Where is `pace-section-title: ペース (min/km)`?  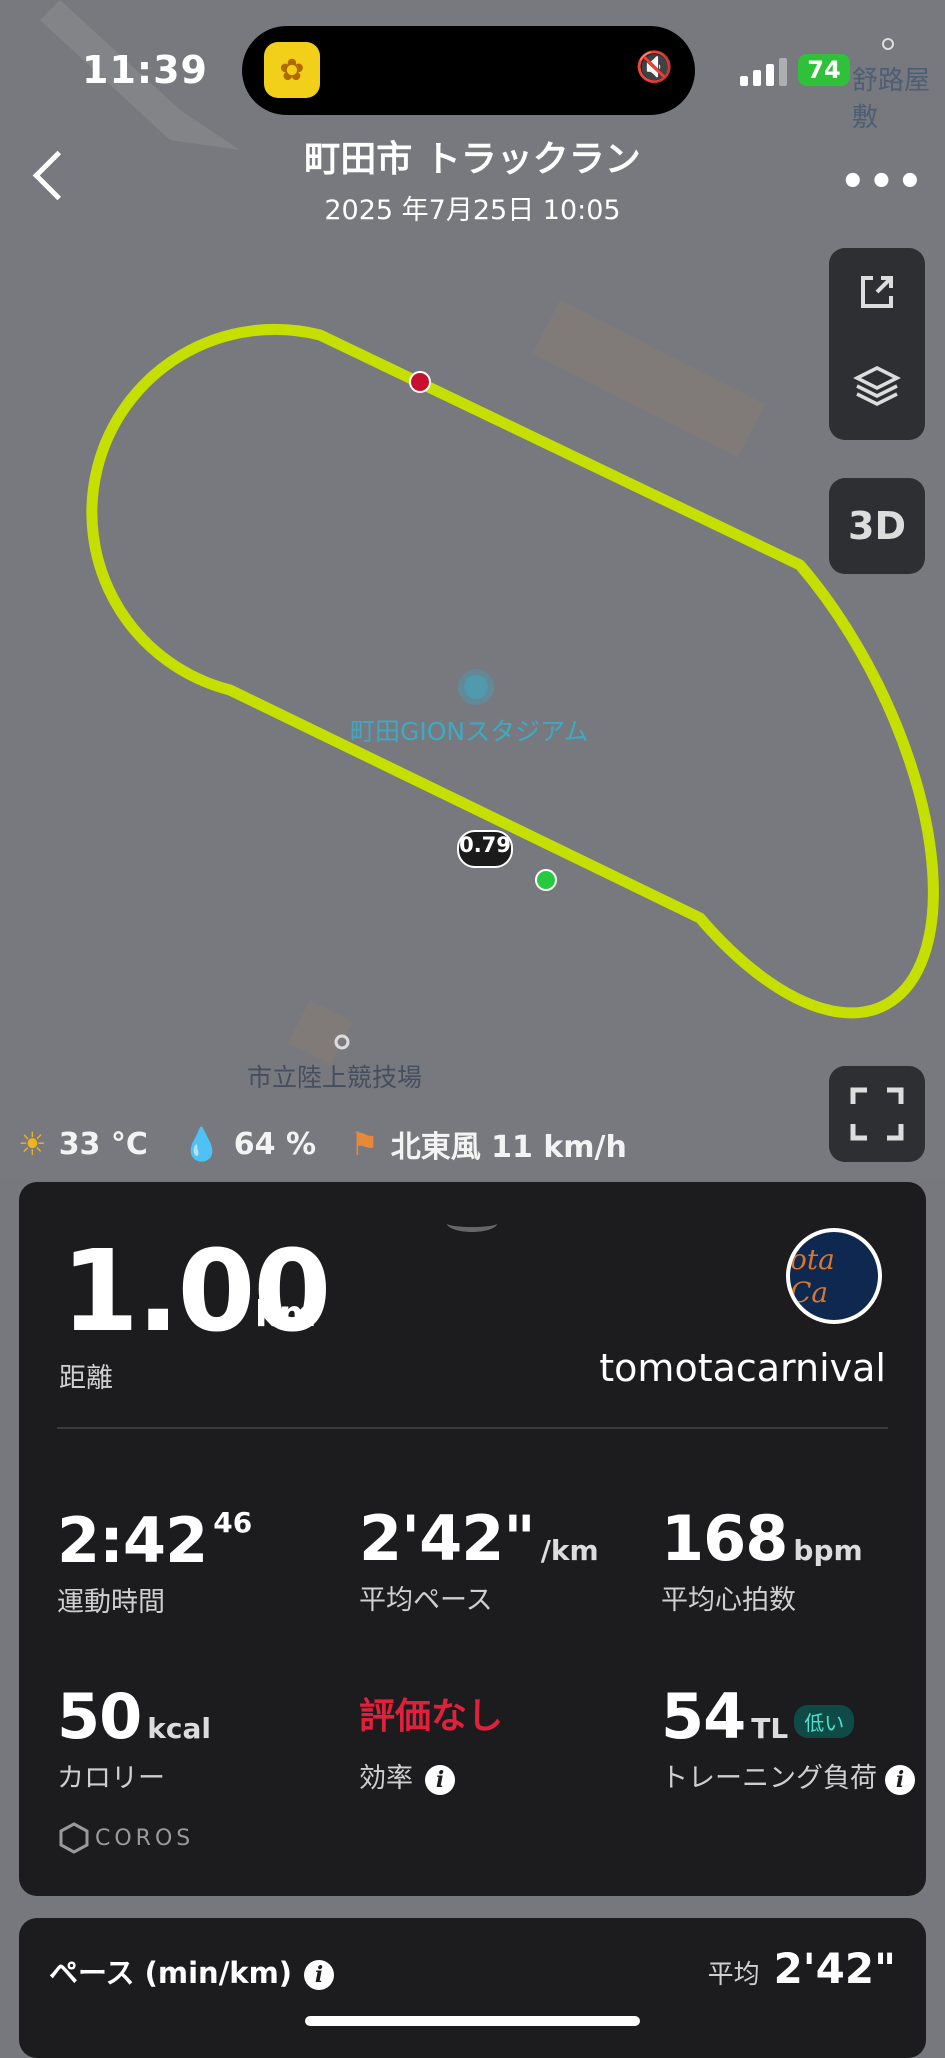 pace-section-title: ペース (min/km) is located at coordinates (171, 1973).